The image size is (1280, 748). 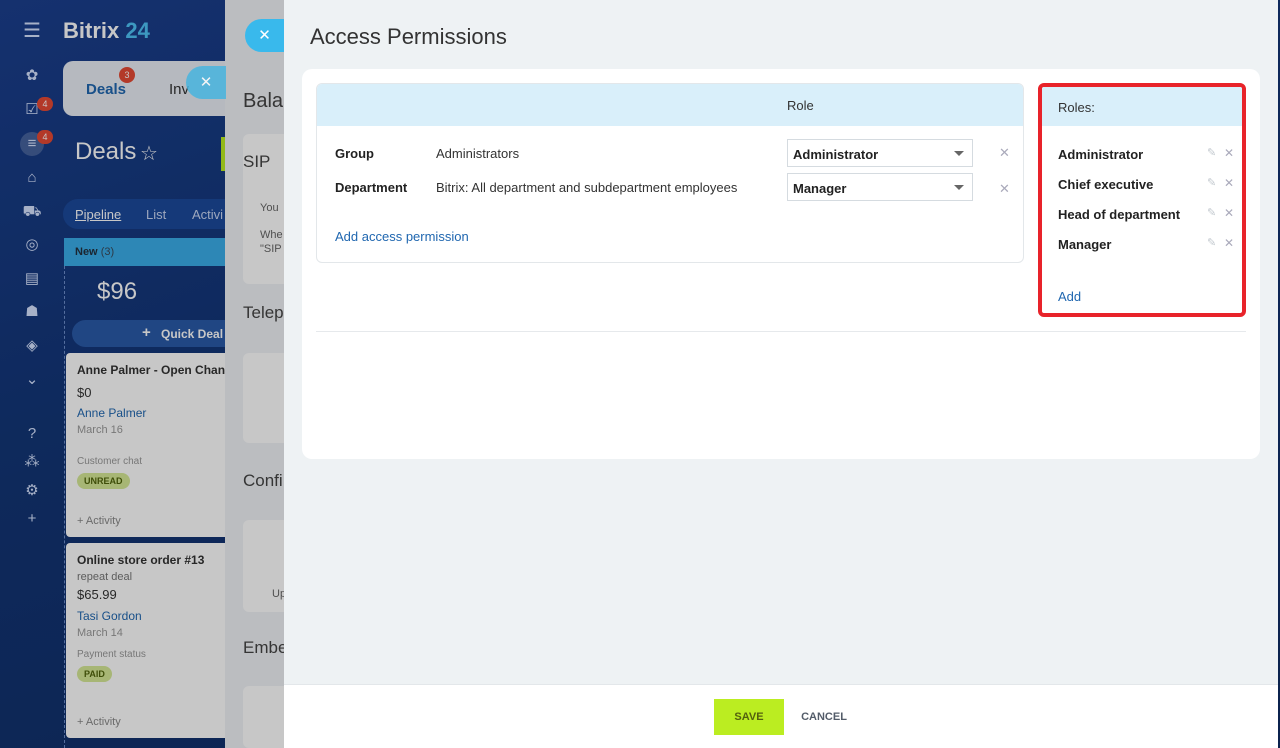 What do you see at coordinates (1148, 245) in the screenshot?
I see `role-item: Manager ✎ ✕` at bounding box center [1148, 245].